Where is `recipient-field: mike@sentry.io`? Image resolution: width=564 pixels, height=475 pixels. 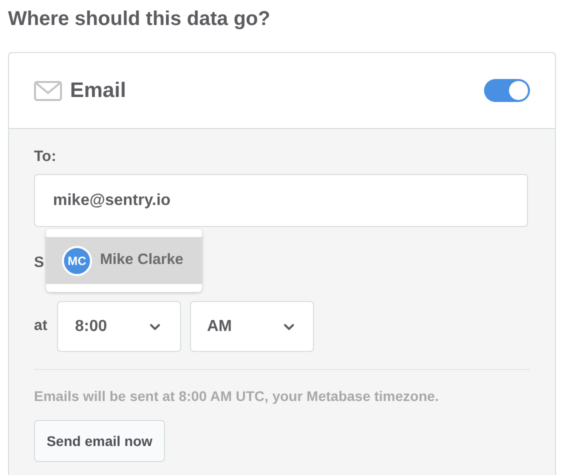
recipient-field: mike@sentry.io is located at coordinates (281, 200).